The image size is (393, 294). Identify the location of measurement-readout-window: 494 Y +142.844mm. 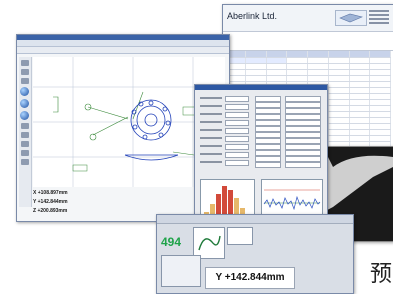
(255, 254).